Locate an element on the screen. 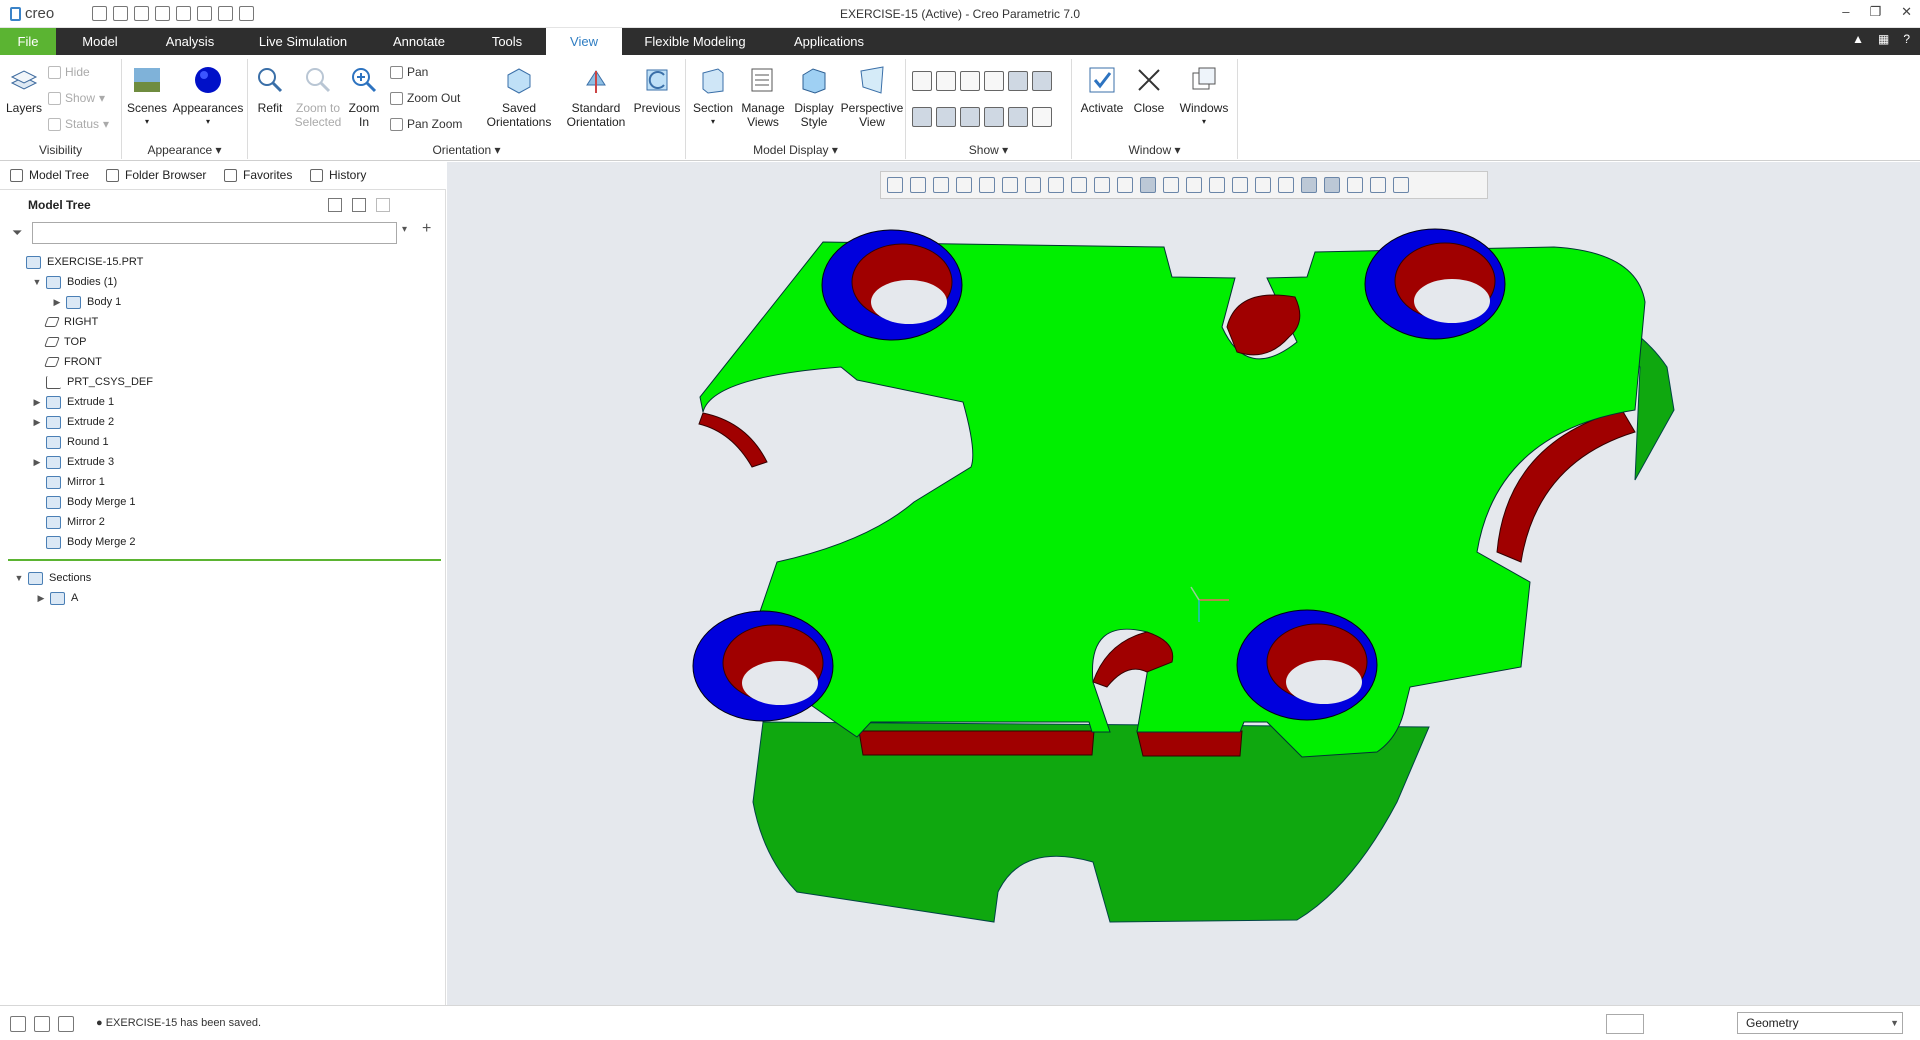  tree-item: Round 1 is located at coordinates (69, 442).